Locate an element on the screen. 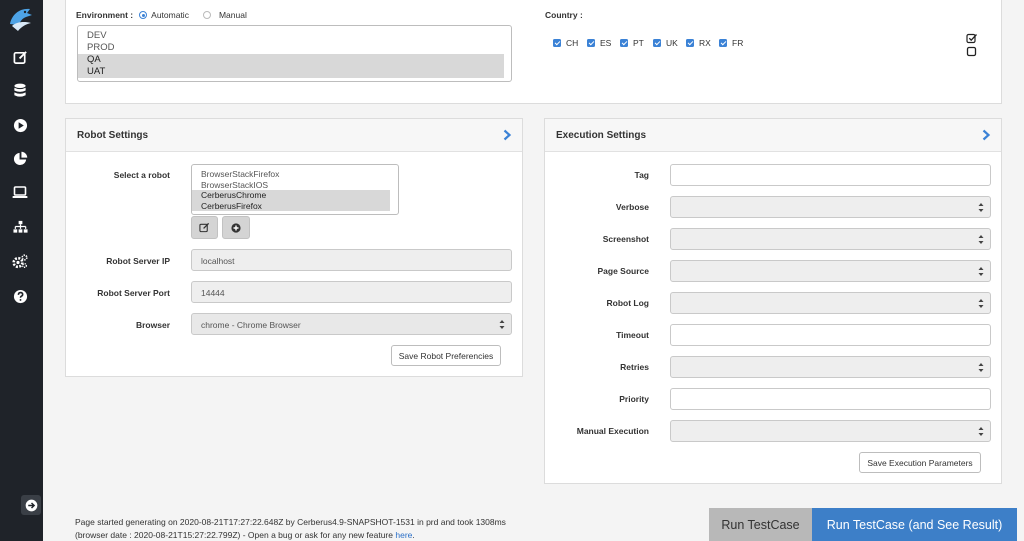 This screenshot has height=541, width=1024. country-label: Country : is located at coordinates (564, 15).